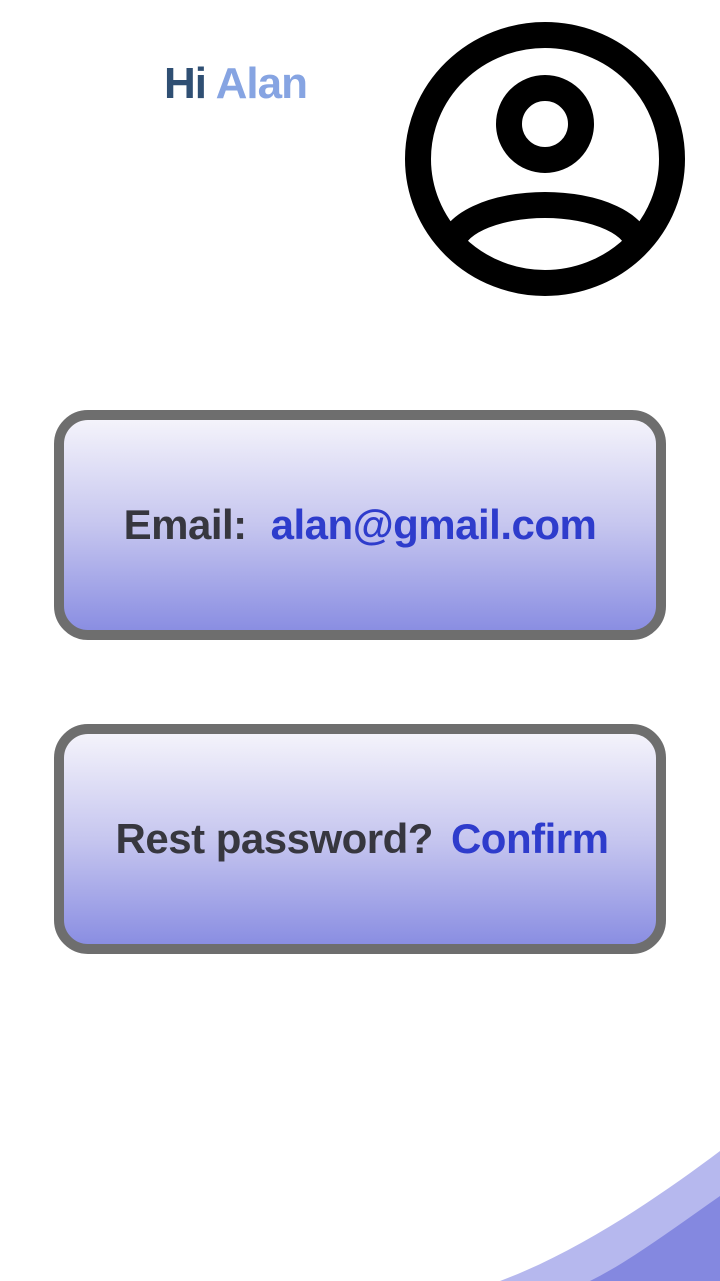 The width and height of the screenshot is (720, 1281). I want to click on reset-password-label: Rest password?, so click(274, 838).